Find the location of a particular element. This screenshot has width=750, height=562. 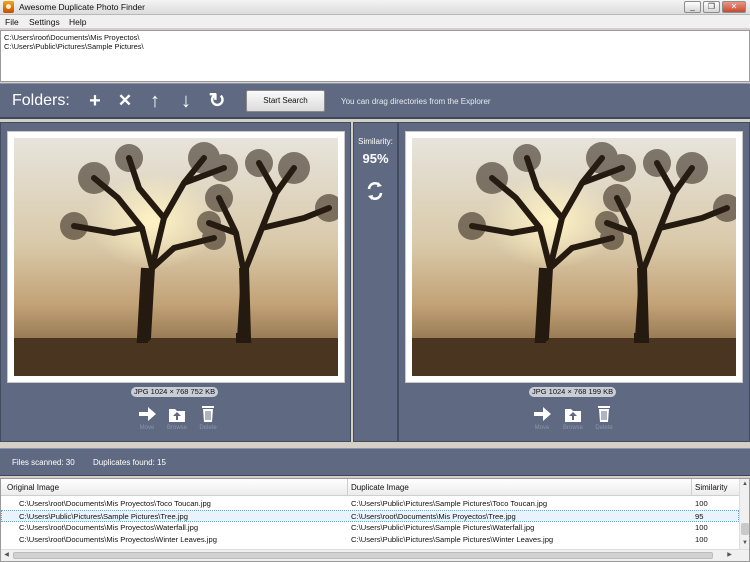

menu-help: Help is located at coordinates (77, 22).